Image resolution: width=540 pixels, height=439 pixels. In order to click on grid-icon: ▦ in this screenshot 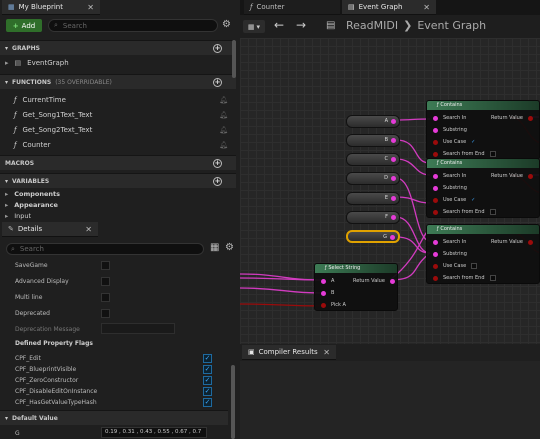, I will do `click(214, 247)`.